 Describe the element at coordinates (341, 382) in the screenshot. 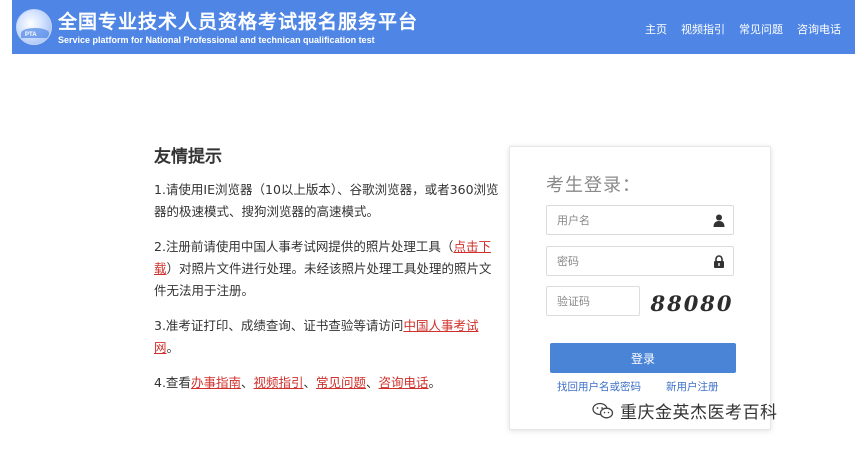

I see `faq-link: 常见问题` at that location.